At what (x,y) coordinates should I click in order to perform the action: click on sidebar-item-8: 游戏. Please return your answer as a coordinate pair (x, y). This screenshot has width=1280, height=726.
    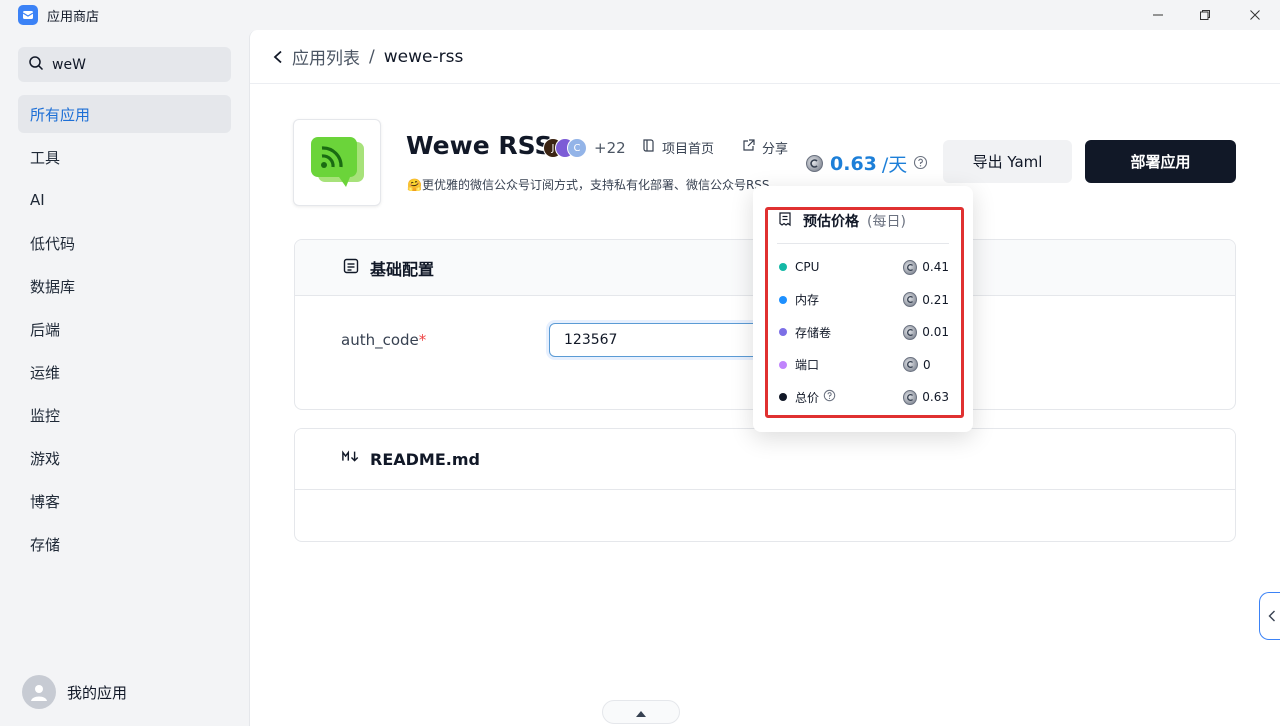
    Looking at the image, I should click on (124, 458).